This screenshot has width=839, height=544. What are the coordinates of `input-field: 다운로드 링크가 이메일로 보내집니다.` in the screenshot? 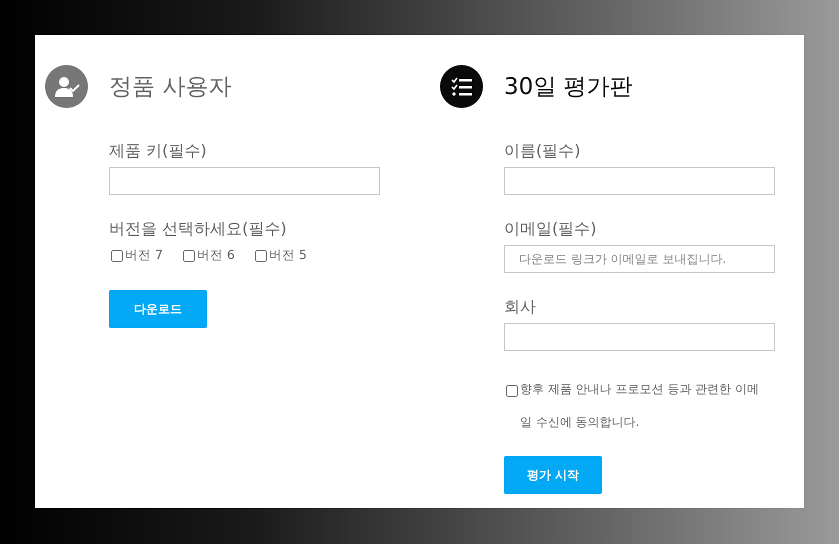 It's located at (639, 259).